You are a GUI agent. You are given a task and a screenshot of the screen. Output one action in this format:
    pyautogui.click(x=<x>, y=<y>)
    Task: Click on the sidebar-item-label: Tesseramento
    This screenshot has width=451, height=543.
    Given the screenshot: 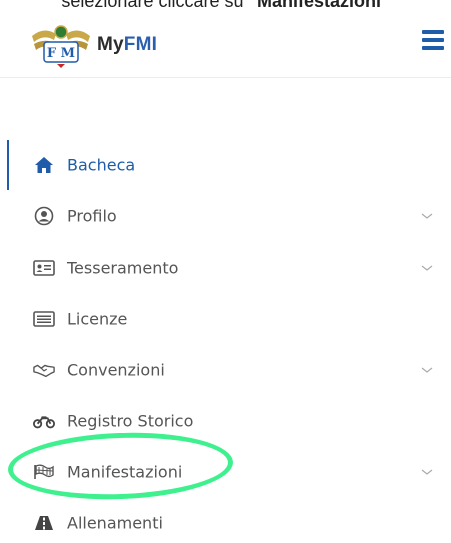 What is the action you would take?
    pyautogui.click(x=123, y=268)
    